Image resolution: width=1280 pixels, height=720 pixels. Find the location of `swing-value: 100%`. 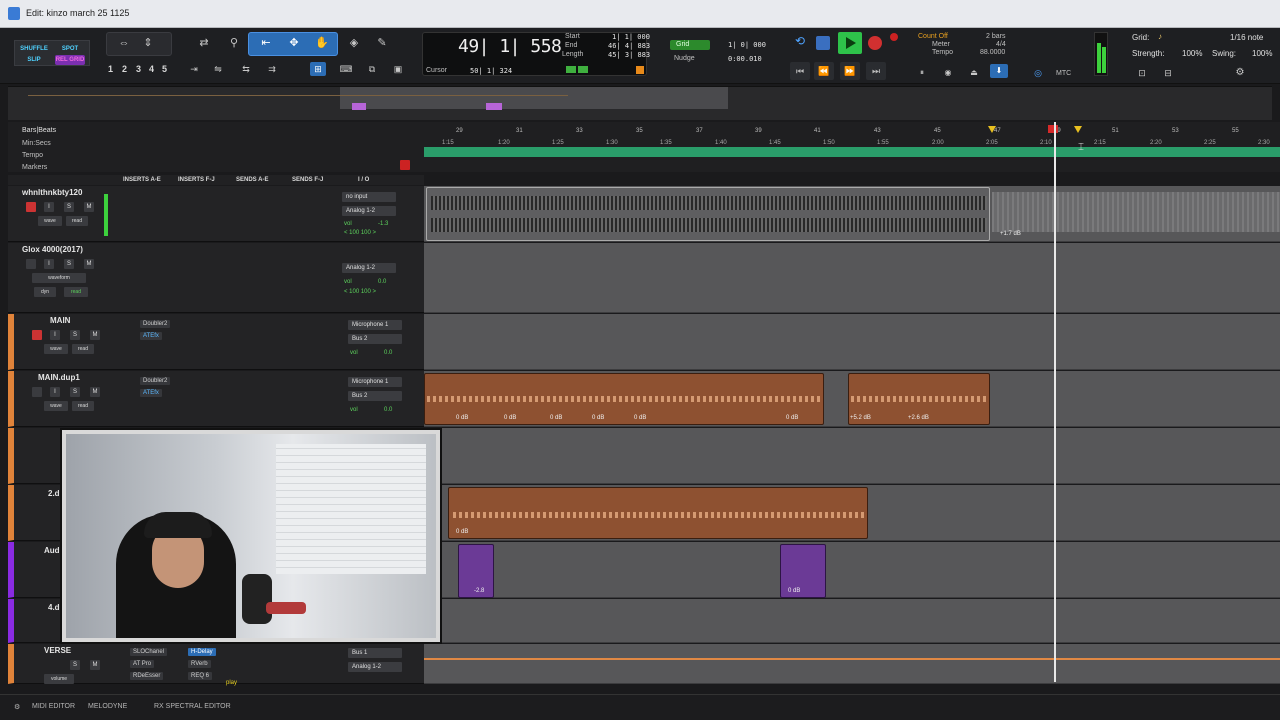

swing-value: 100% is located at coordinates (1262, 53).